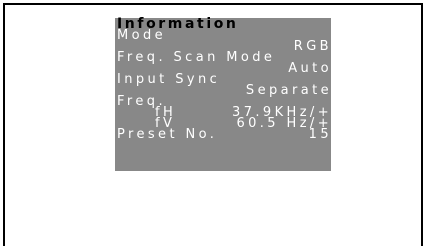  What do you see at coordinates (167, 134) in the screenshot?
I see `preset-label: Preset No.` at bounding box center [167, 134].